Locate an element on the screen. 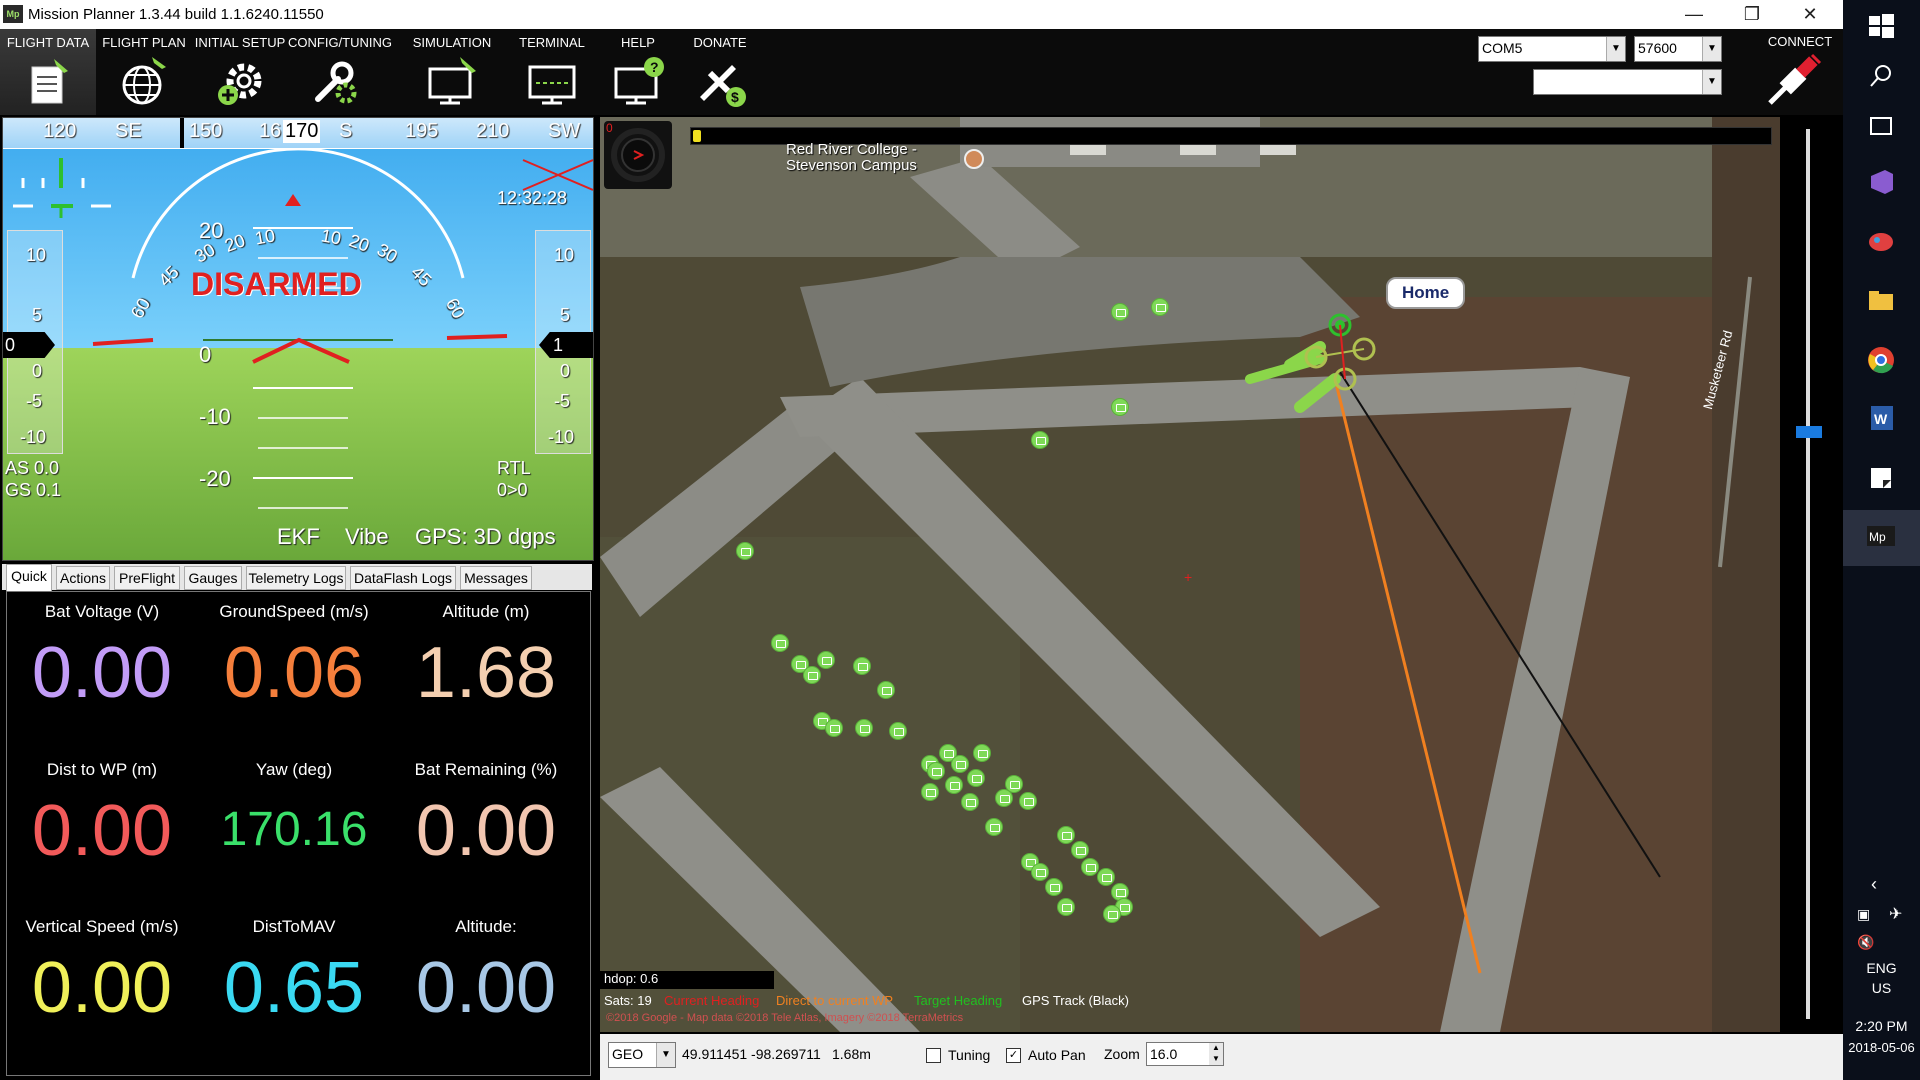  svg-text: Mp is located at coordinates (1877, 537).